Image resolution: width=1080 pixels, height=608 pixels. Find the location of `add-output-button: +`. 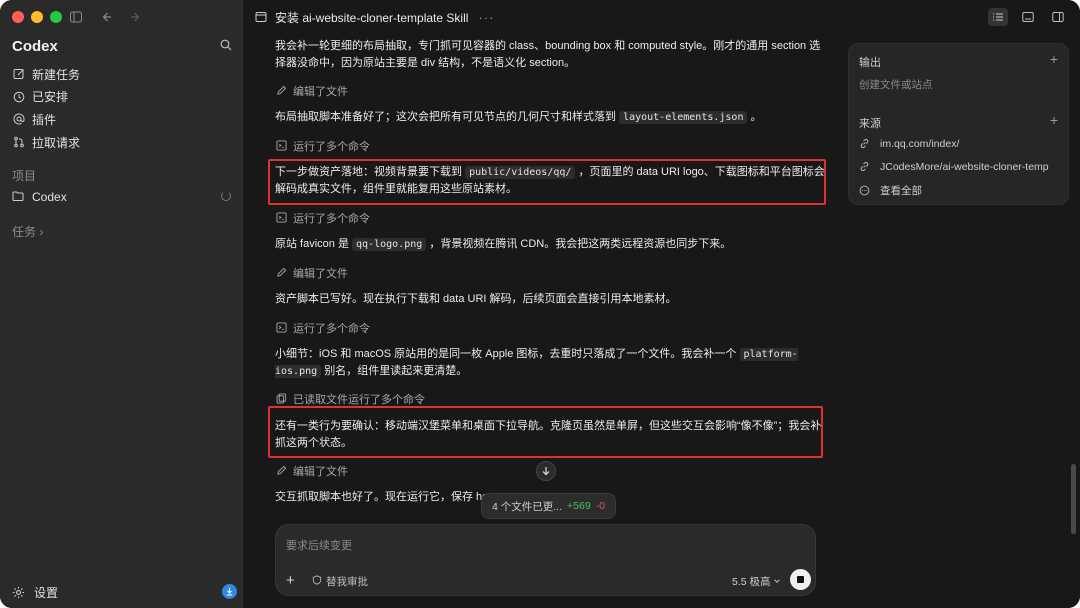

add-output-button: + is located at coordinates (1054, 59).